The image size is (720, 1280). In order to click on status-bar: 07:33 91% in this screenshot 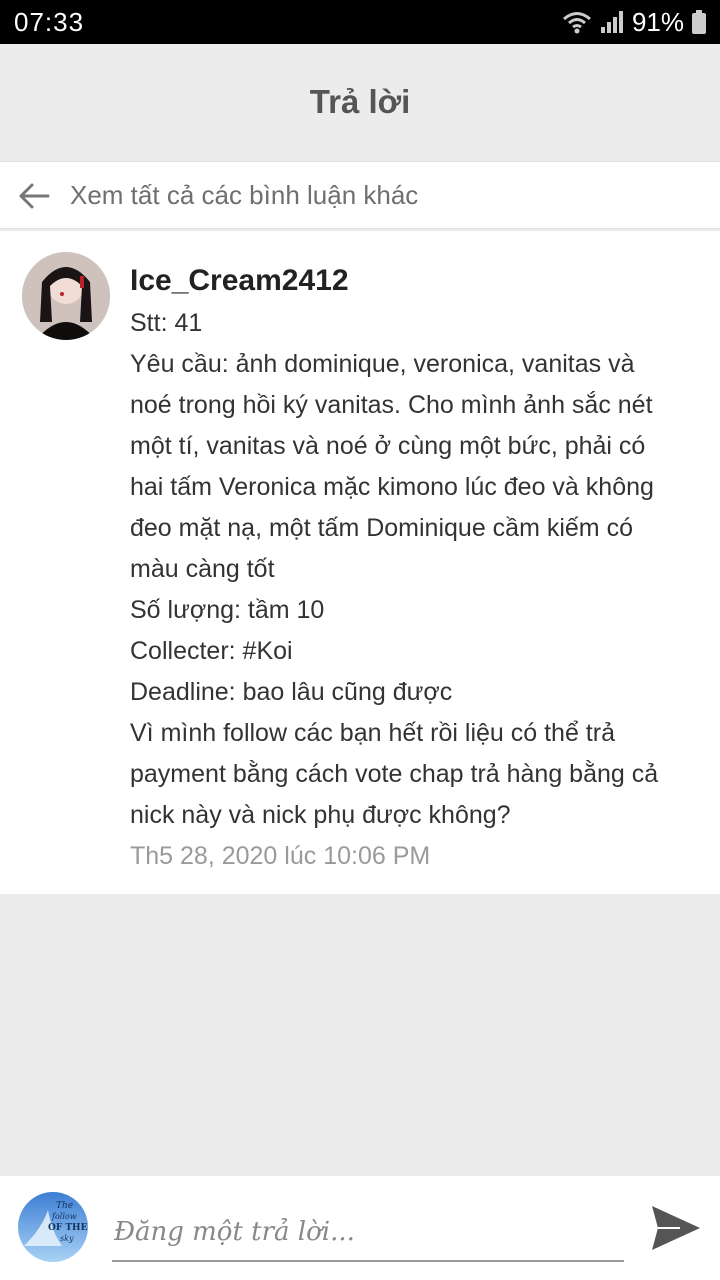, I will do `click(360, 22)`.